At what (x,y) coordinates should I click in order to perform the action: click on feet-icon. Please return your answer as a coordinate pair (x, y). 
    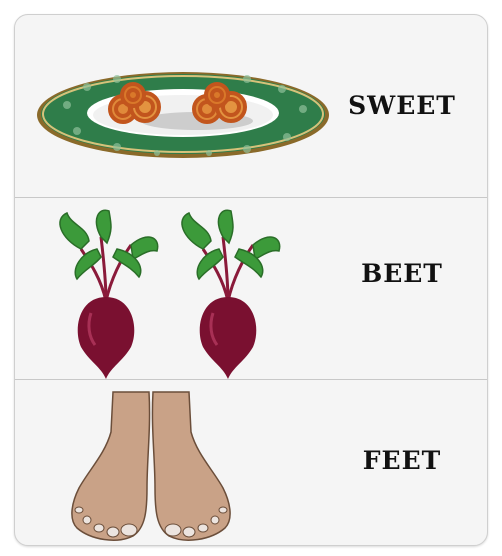
    Looking at the image, I should click on (151, 466).